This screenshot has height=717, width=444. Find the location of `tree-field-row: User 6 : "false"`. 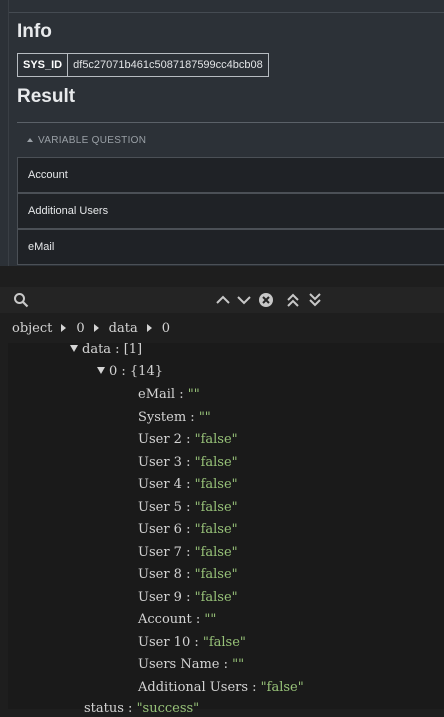

tree-field-row: User 6 : "false" is located at coordinates (188, 530).